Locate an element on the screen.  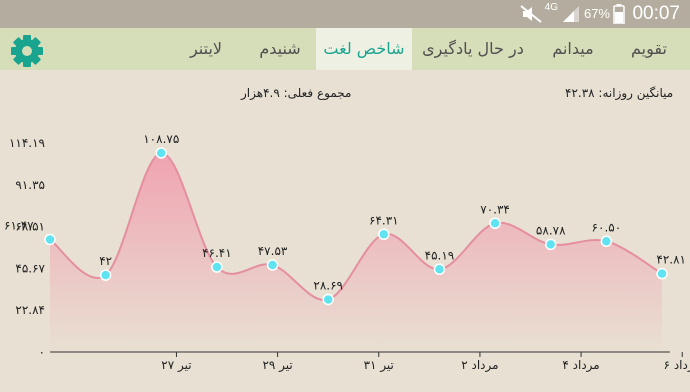
y-tick-label: ۰ is located at coordinates (42, 352).